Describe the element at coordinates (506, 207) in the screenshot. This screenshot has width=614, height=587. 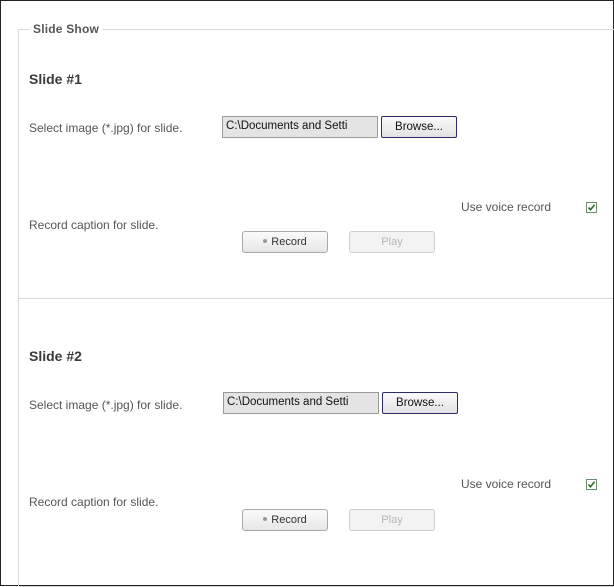
I see `slide-1-voice-label: Use voice record` at that location.